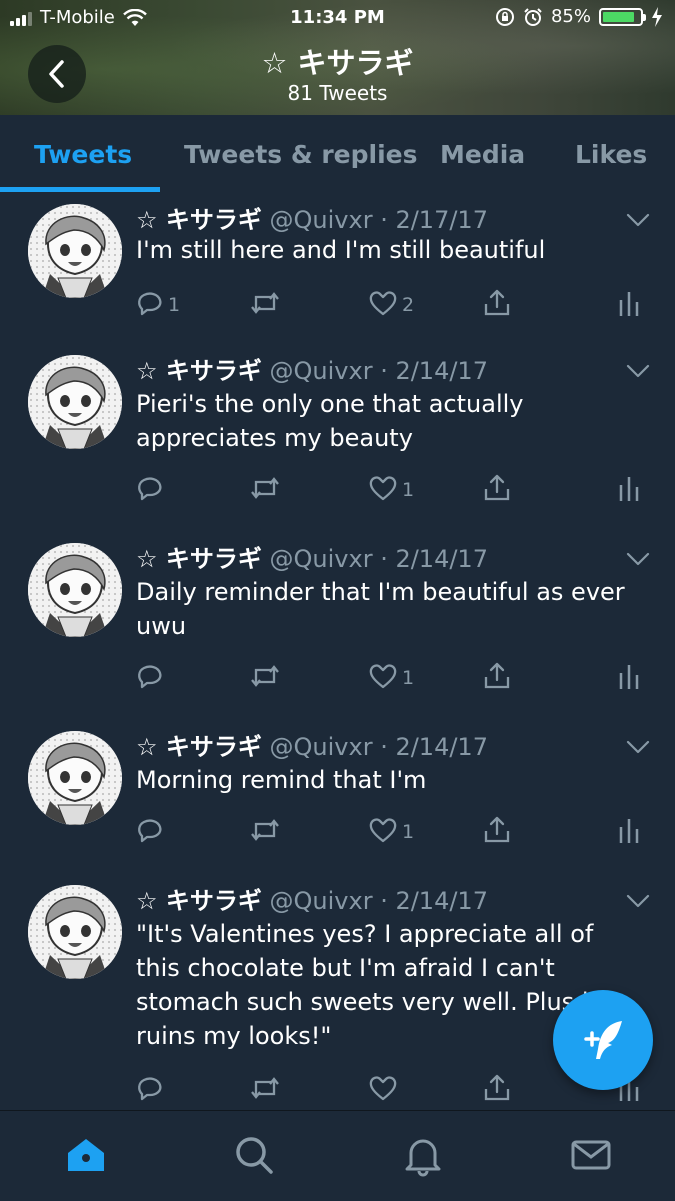  I want to click on bottom-nav, so click(337, 1155).